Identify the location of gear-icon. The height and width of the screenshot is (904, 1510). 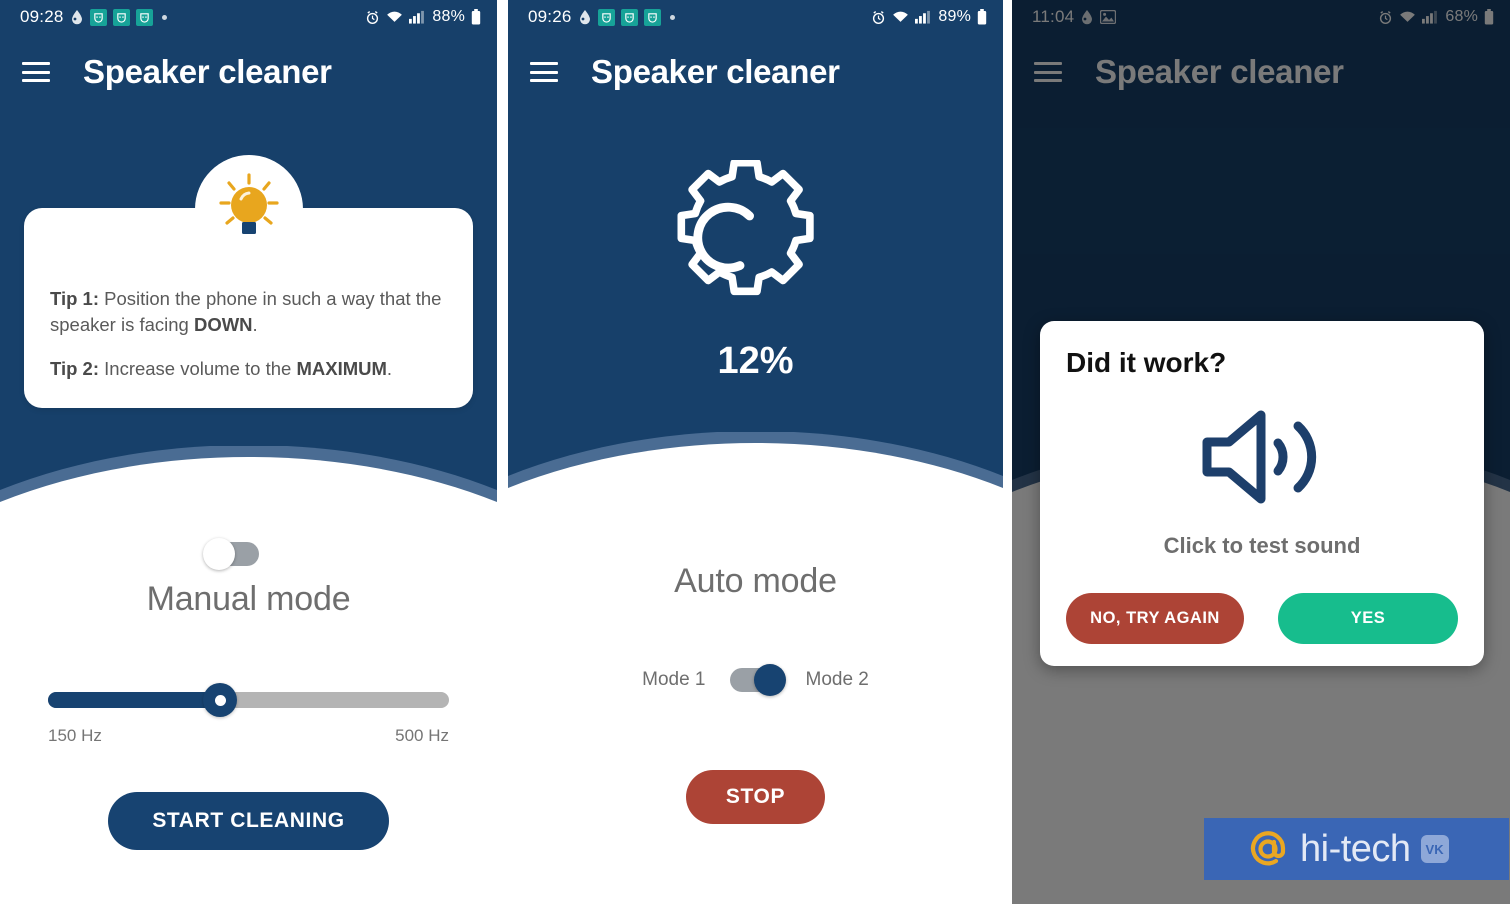
(745, 228).